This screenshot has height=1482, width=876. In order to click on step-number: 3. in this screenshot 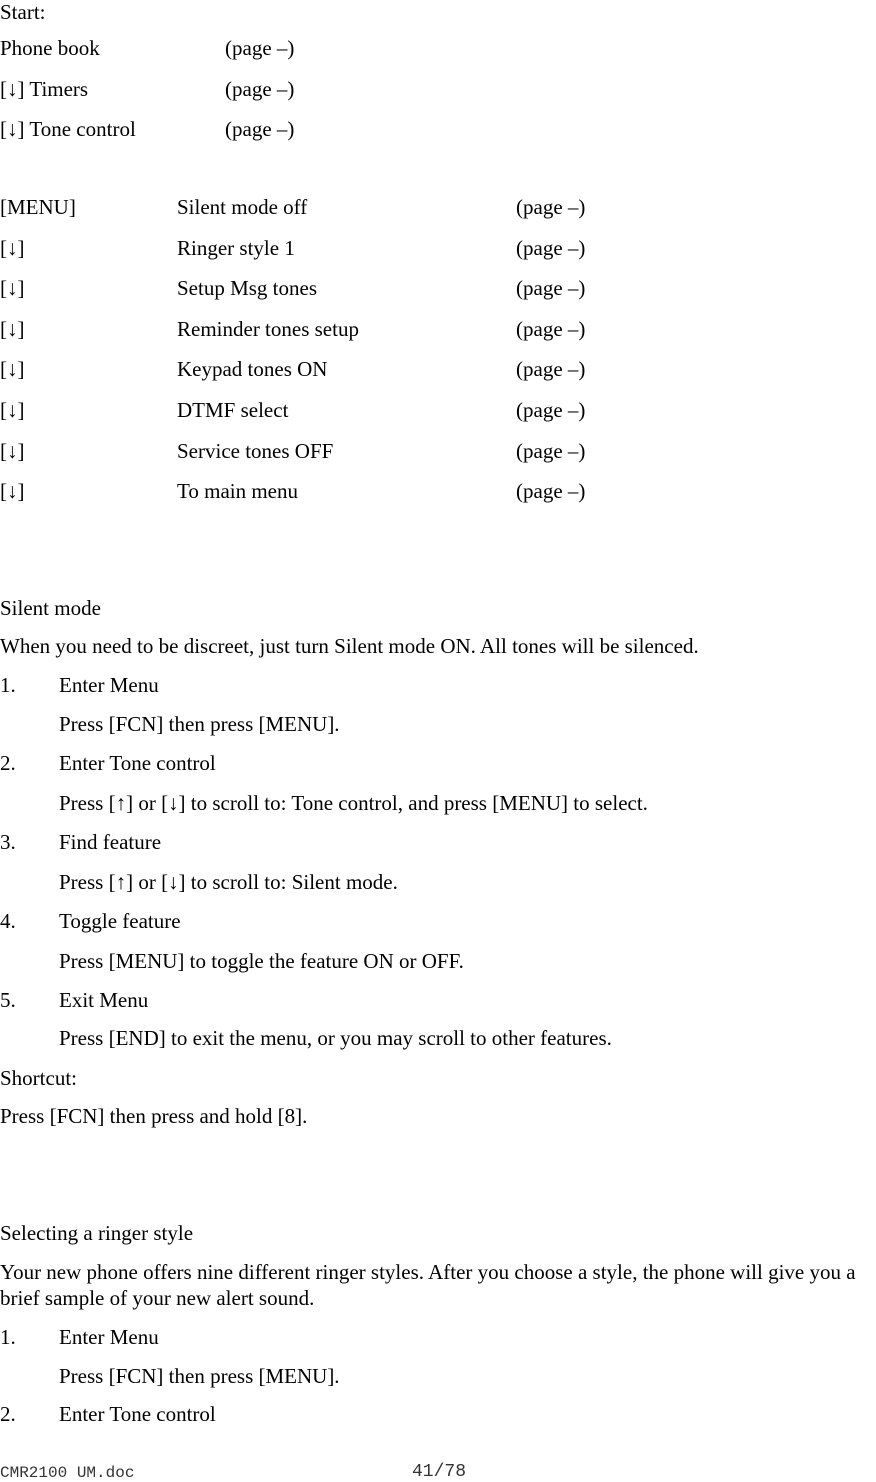, I will do `click(8, 842)`.